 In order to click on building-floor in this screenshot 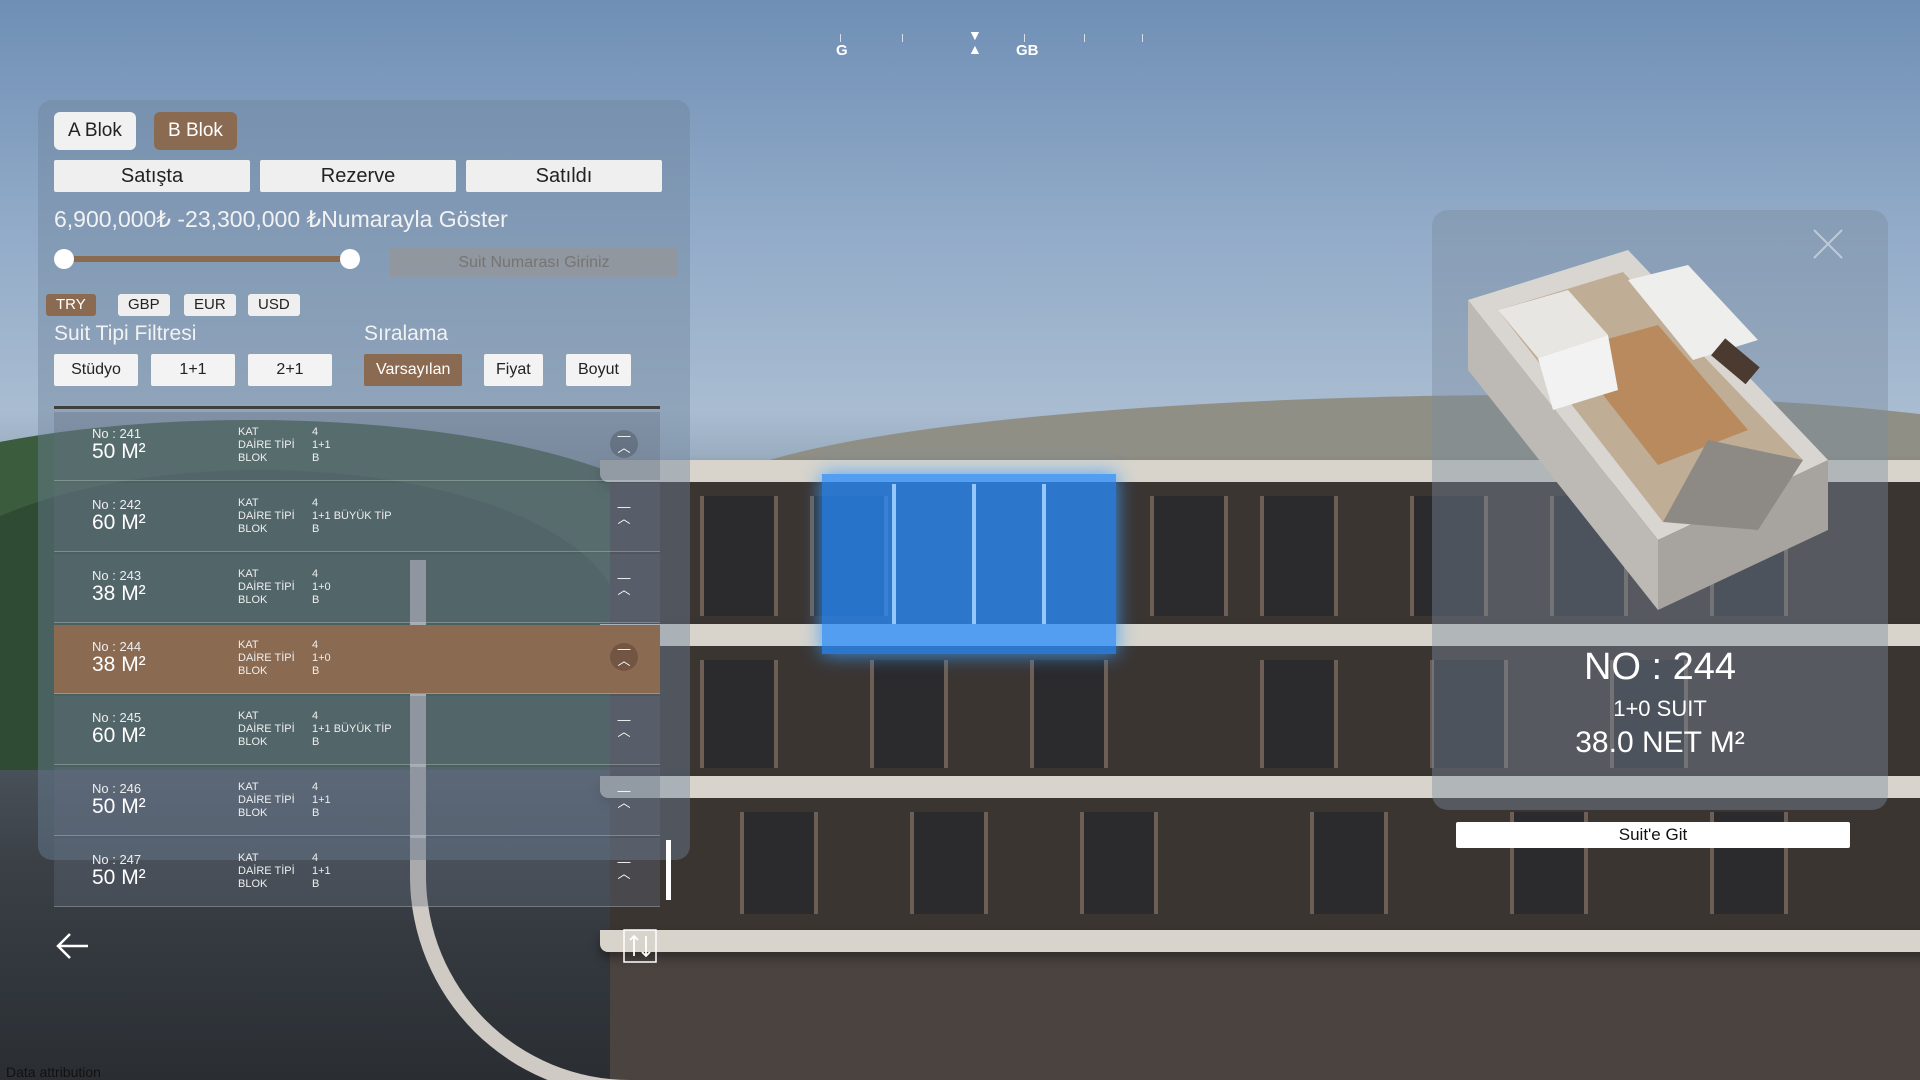, I will do `click(1265, 864)`.